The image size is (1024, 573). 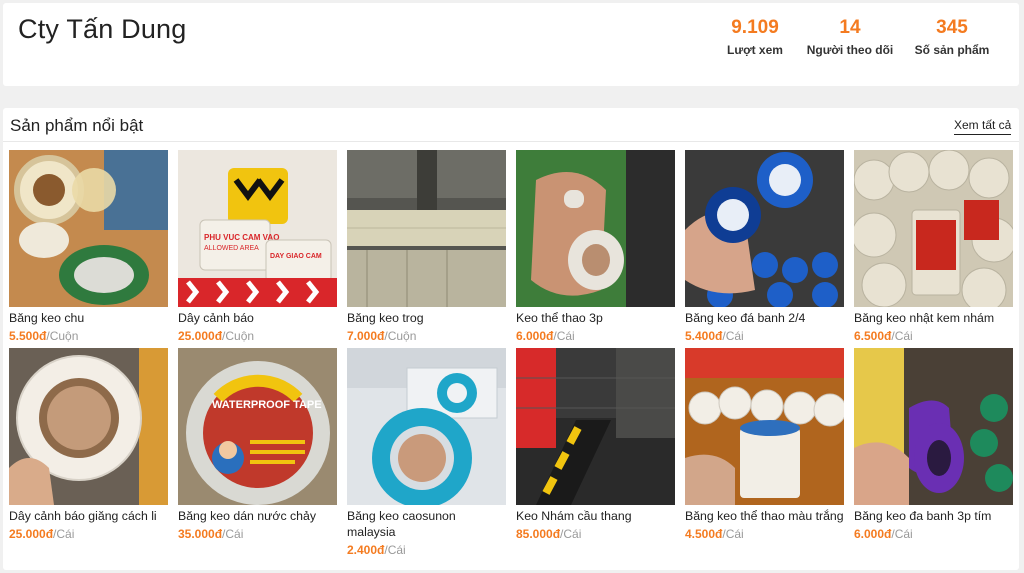 What do you see at coordinates (28, 336) in the screenshot?
I see `product-price: 5.500đ` at bounding box center [28, 336].